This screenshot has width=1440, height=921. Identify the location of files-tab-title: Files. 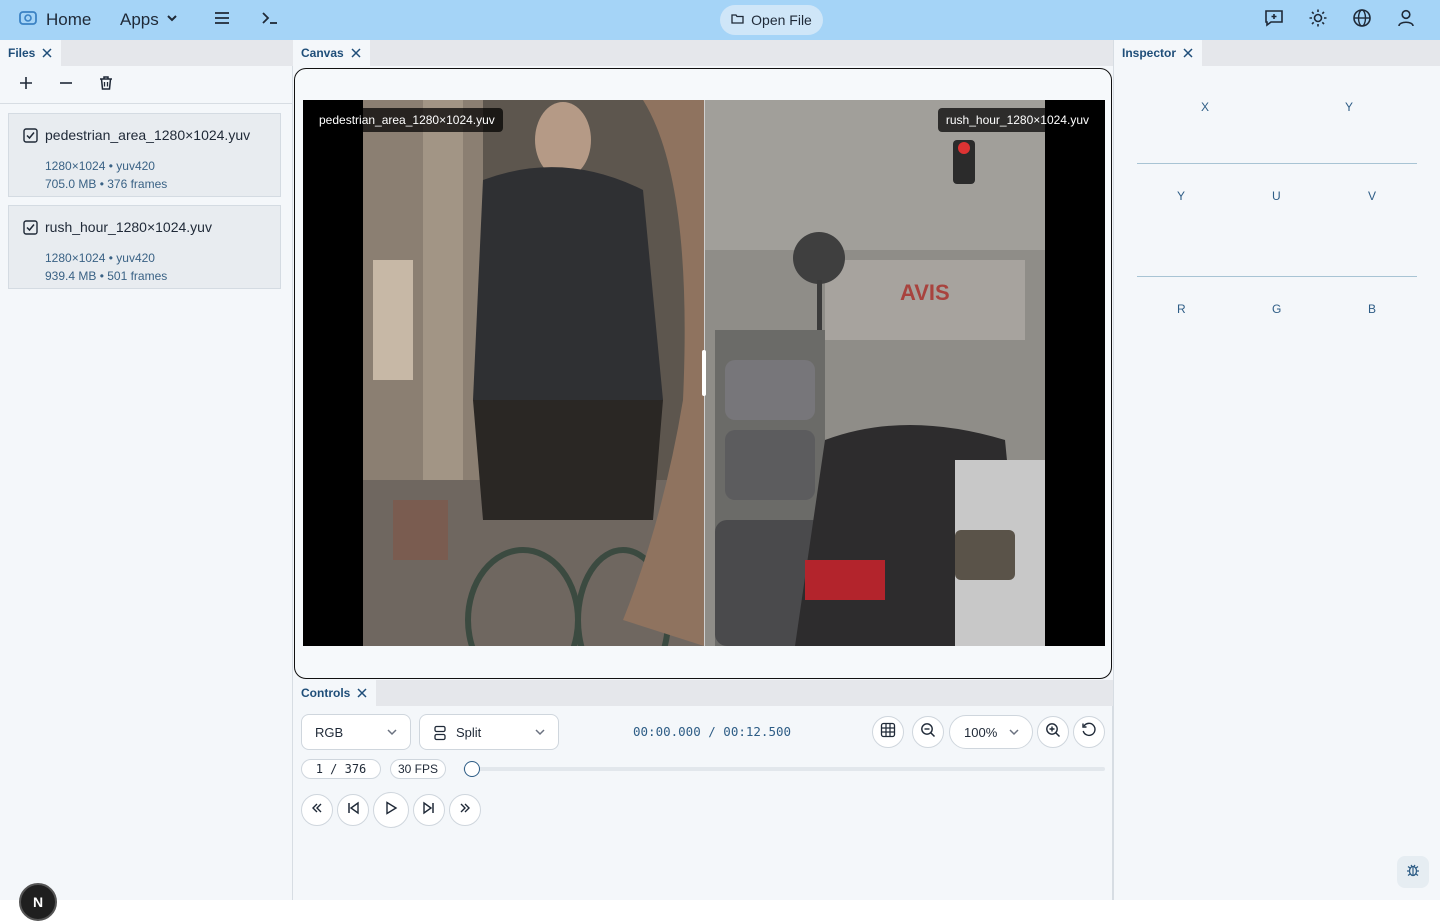
(22, 53).